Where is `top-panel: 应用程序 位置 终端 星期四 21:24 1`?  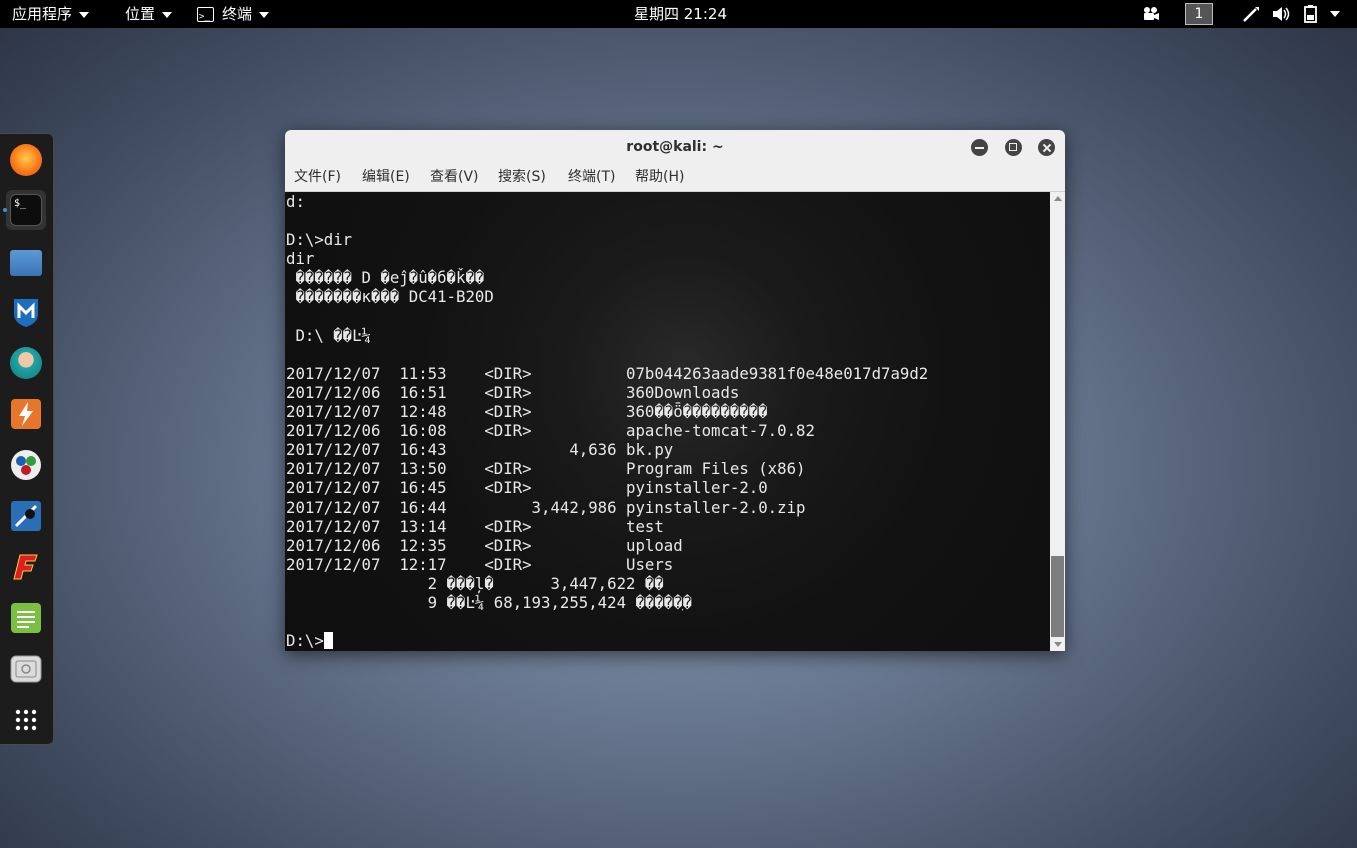
top-panel: 应用程序 位置 终端 星期四 21:24 1 is located at coordinates (678, 15).